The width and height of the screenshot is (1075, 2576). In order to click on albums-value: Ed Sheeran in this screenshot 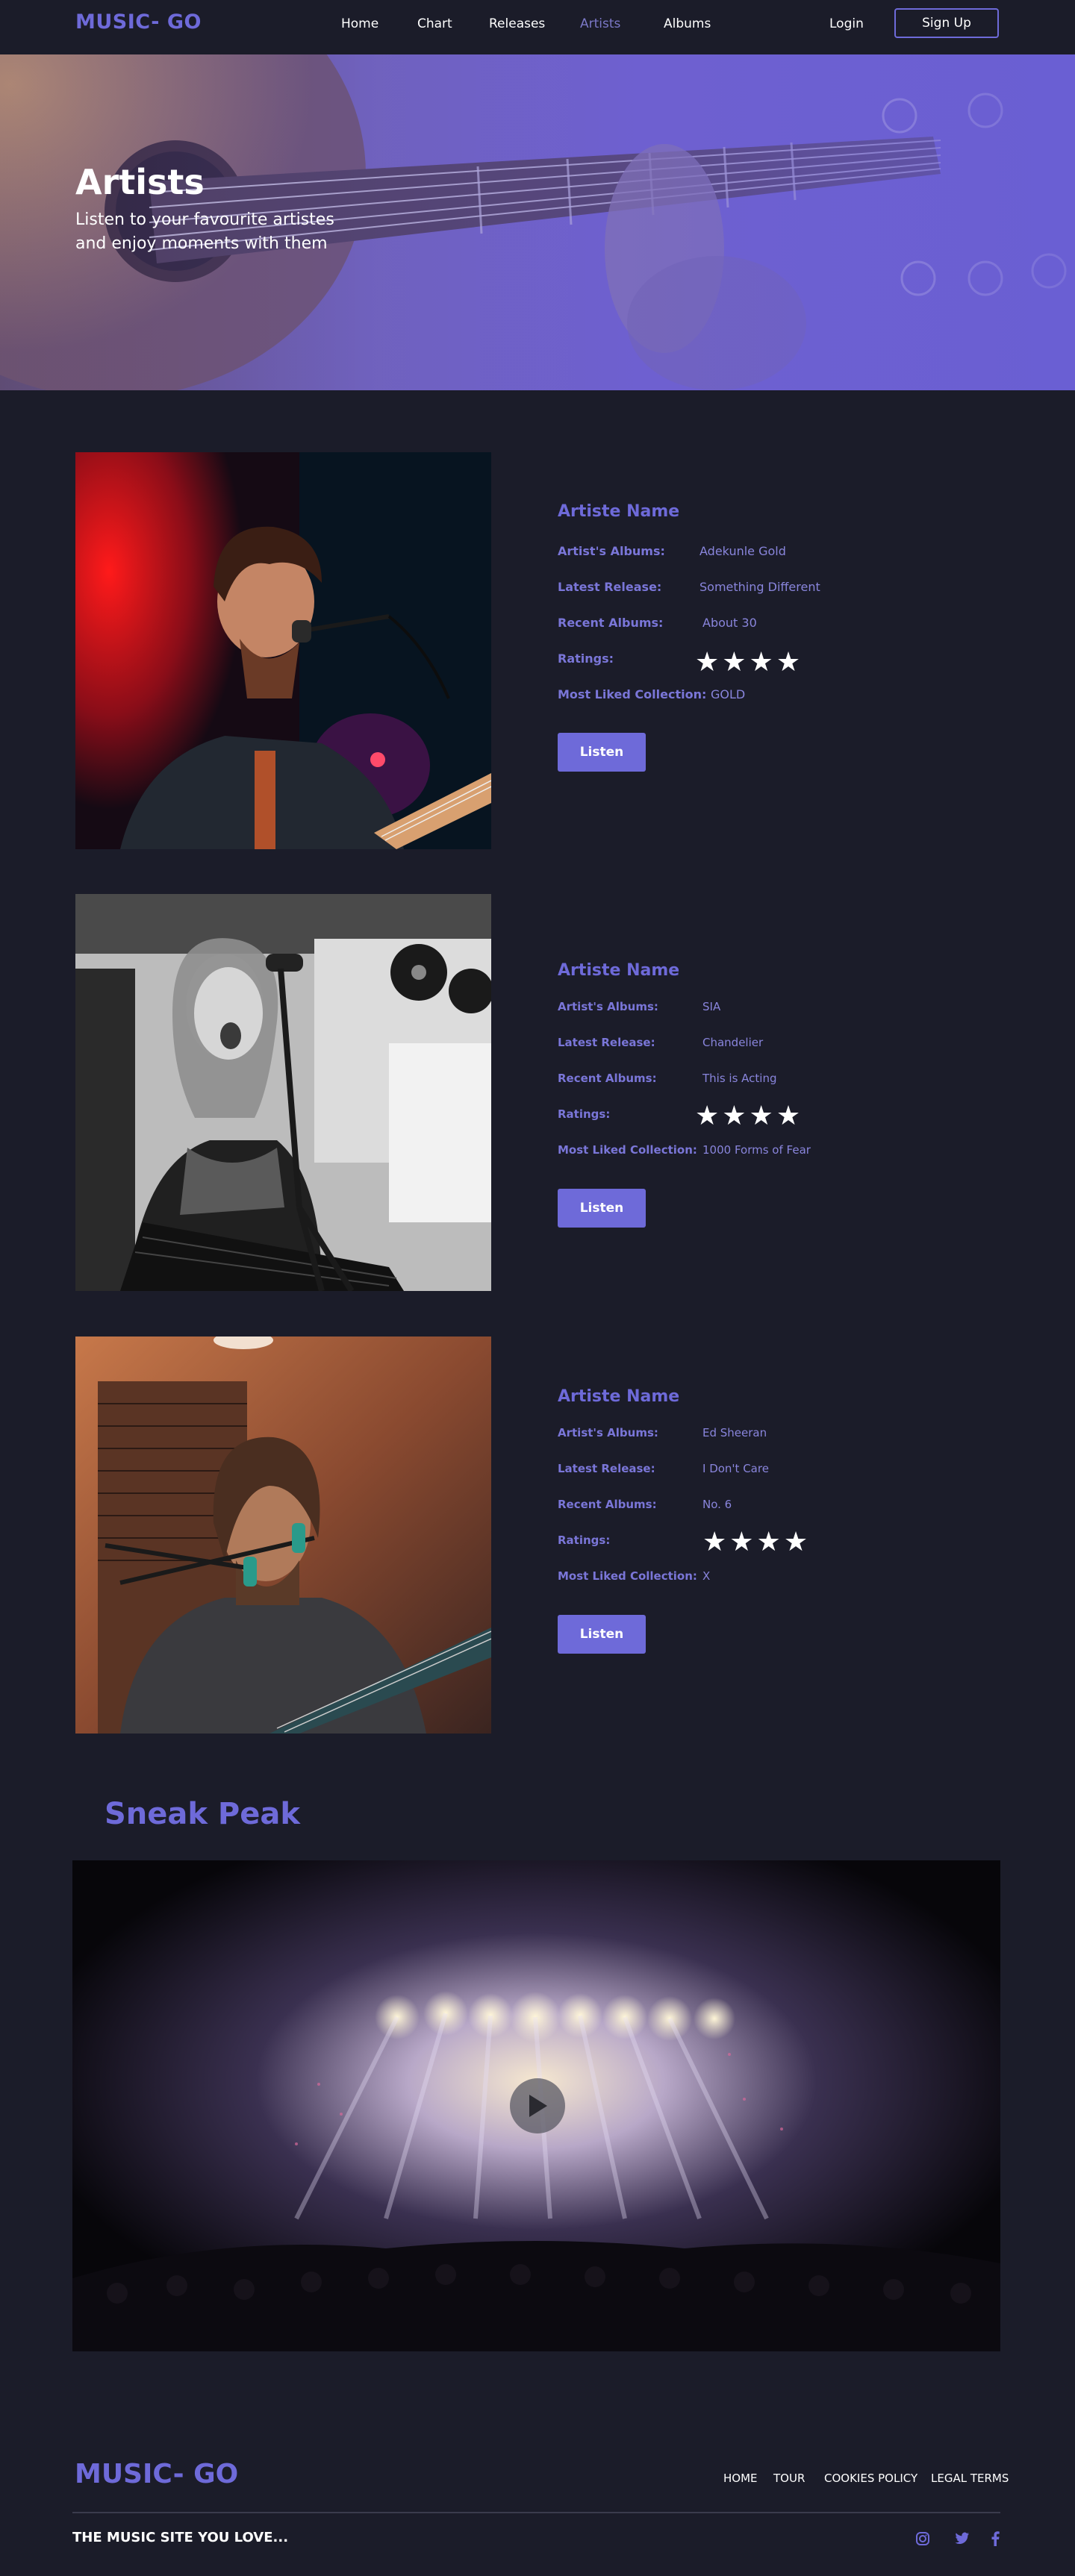, I will do `click(734, 1432)`.